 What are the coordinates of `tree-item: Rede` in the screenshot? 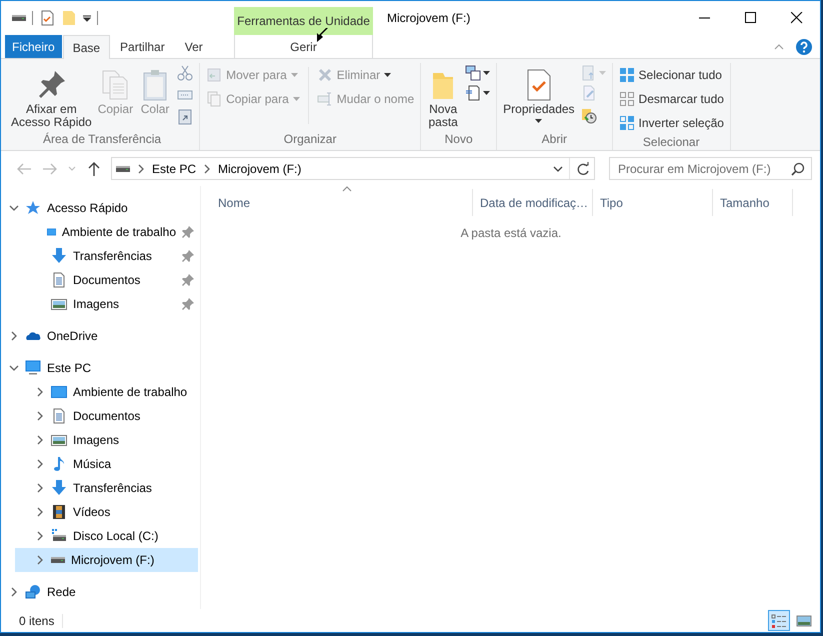 It's located at (99, 592).